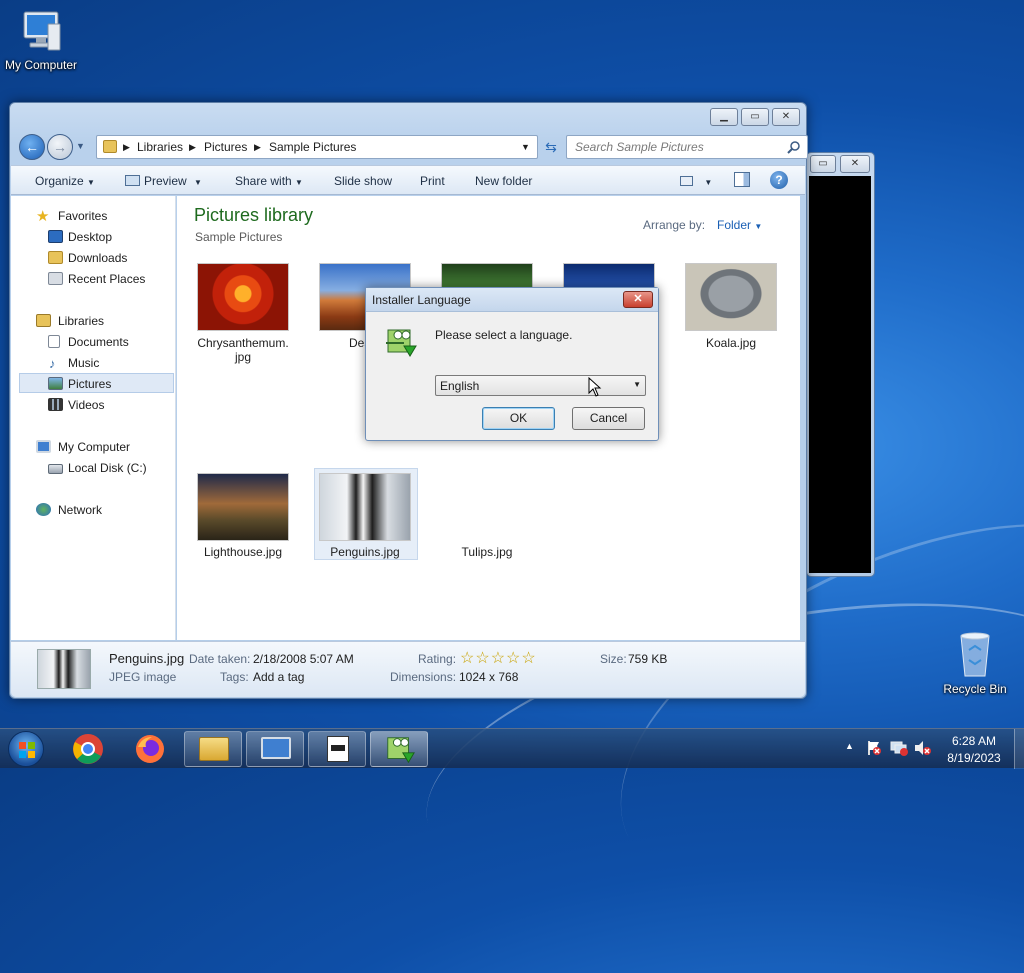 The image size is (1024, 973). Describe the element at coordinates (739, 225) in the screenshot. I see `arrange-by-dropdown: Folder ▼` at that location.